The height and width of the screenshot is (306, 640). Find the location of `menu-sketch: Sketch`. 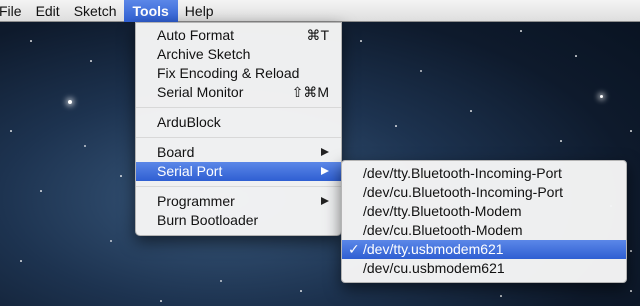

menu-sketch: Sketch is located at coordinates (95, 11).